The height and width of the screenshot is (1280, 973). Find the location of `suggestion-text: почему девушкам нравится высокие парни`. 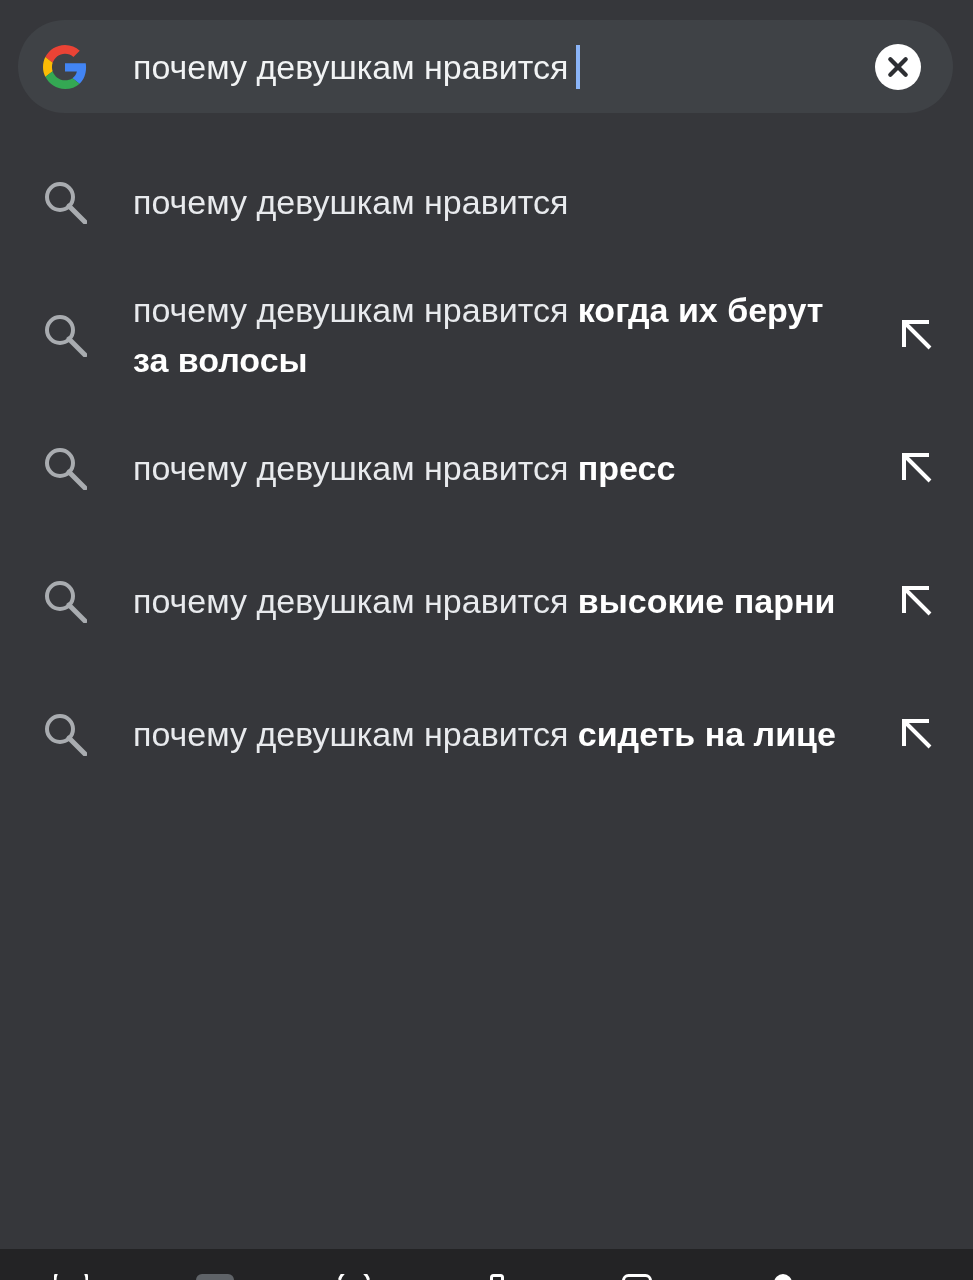

suggestion-text: почему девушкам нравится высокие парни is located at coordinates (495, 600).